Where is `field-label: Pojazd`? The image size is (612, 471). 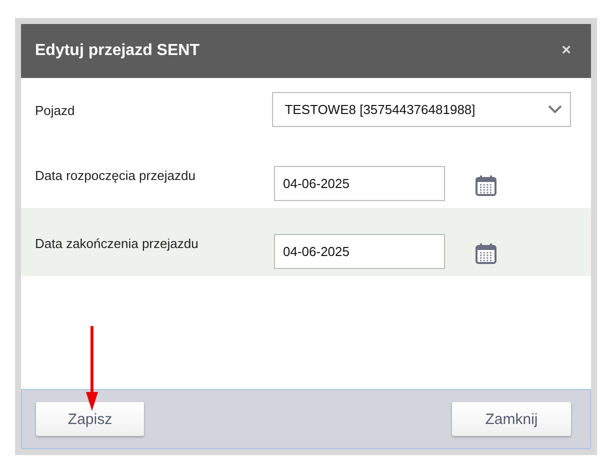 field-label: Pojazd is located at coordinates (55, 110).